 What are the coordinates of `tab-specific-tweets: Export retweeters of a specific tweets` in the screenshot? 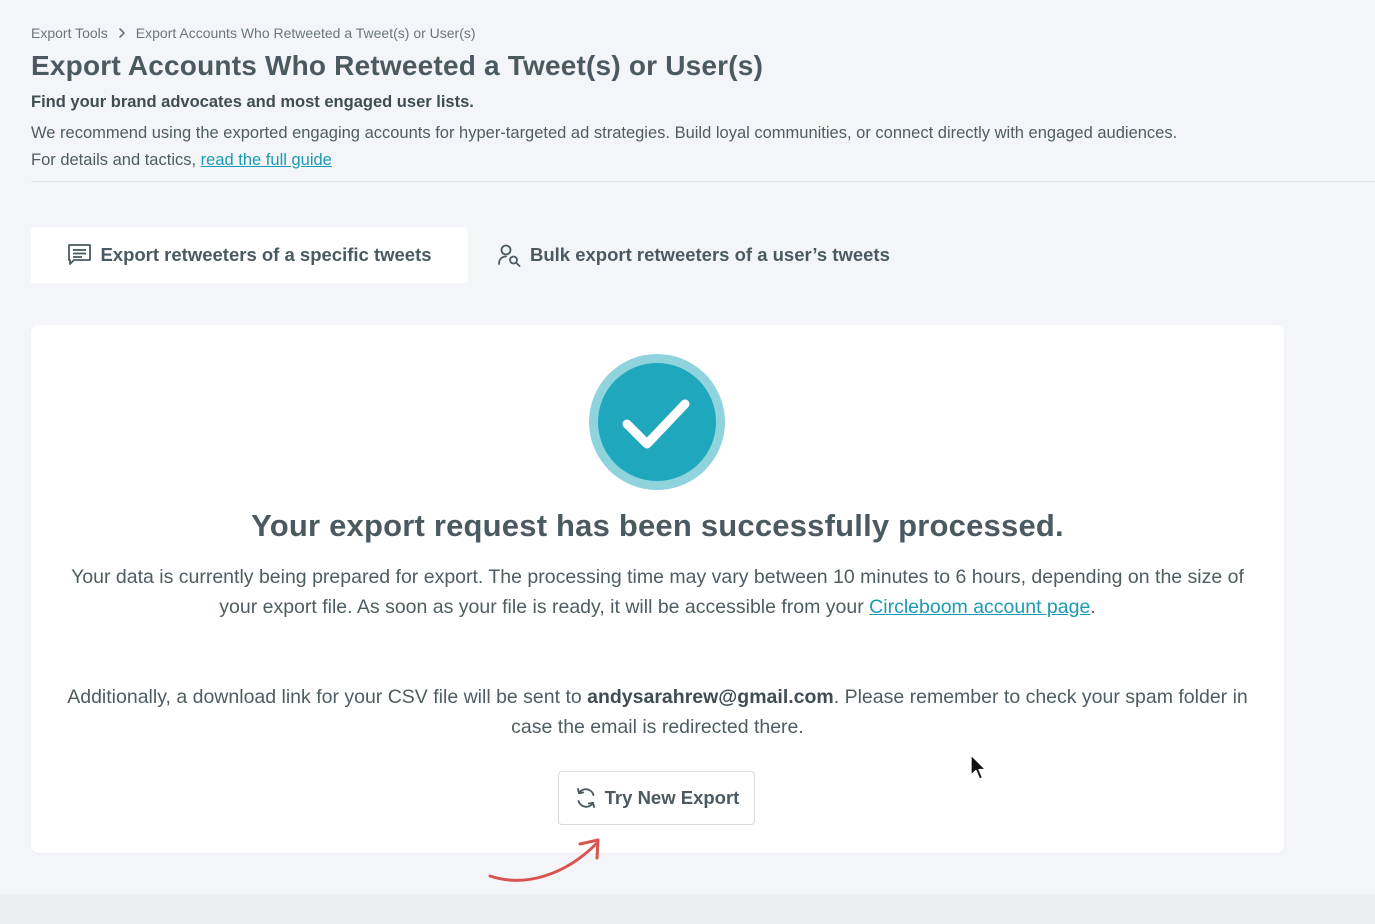 It's located at (249, 255).